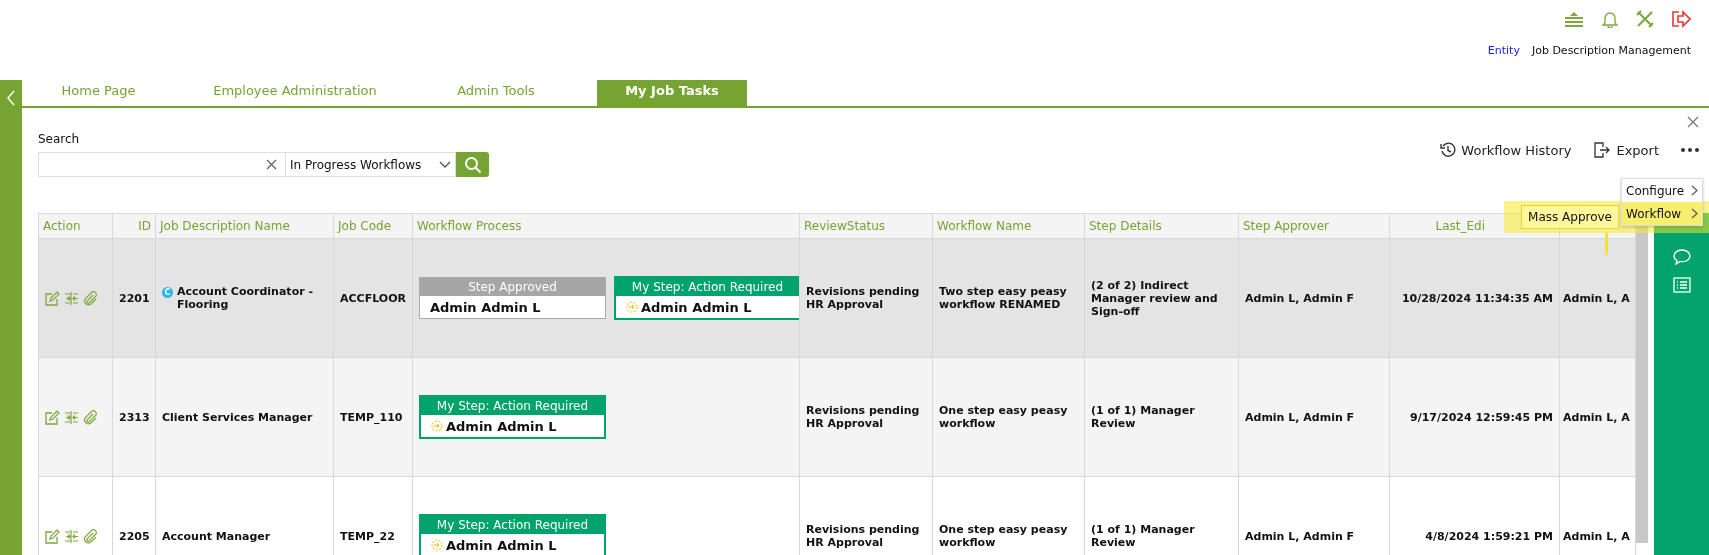 The height and width of the screenshot is (555, 1709). What do you see at coordinates (1161, 417) in the screenshot?
I see `table-cell: (1 of 1) Manager Review` at bounding box center [1161, 417].